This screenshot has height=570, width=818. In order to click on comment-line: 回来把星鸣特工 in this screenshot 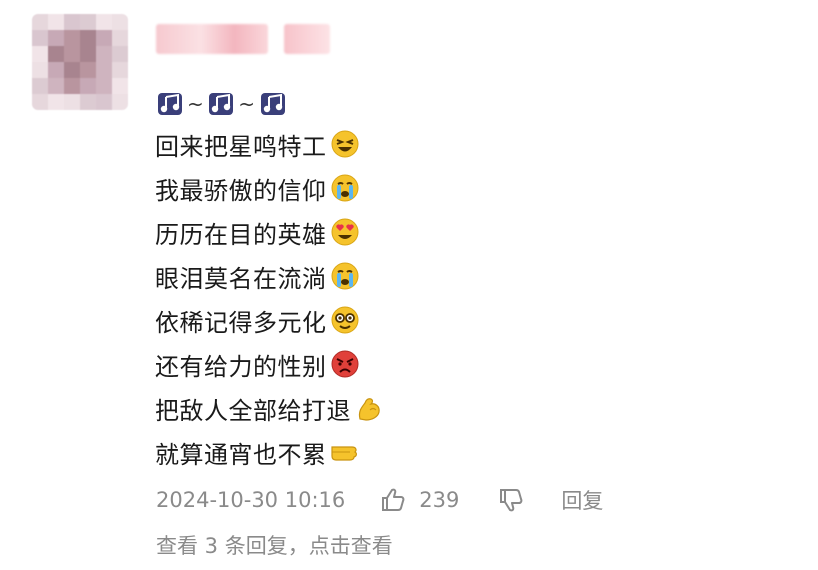, I will do `click(269, 144)`.